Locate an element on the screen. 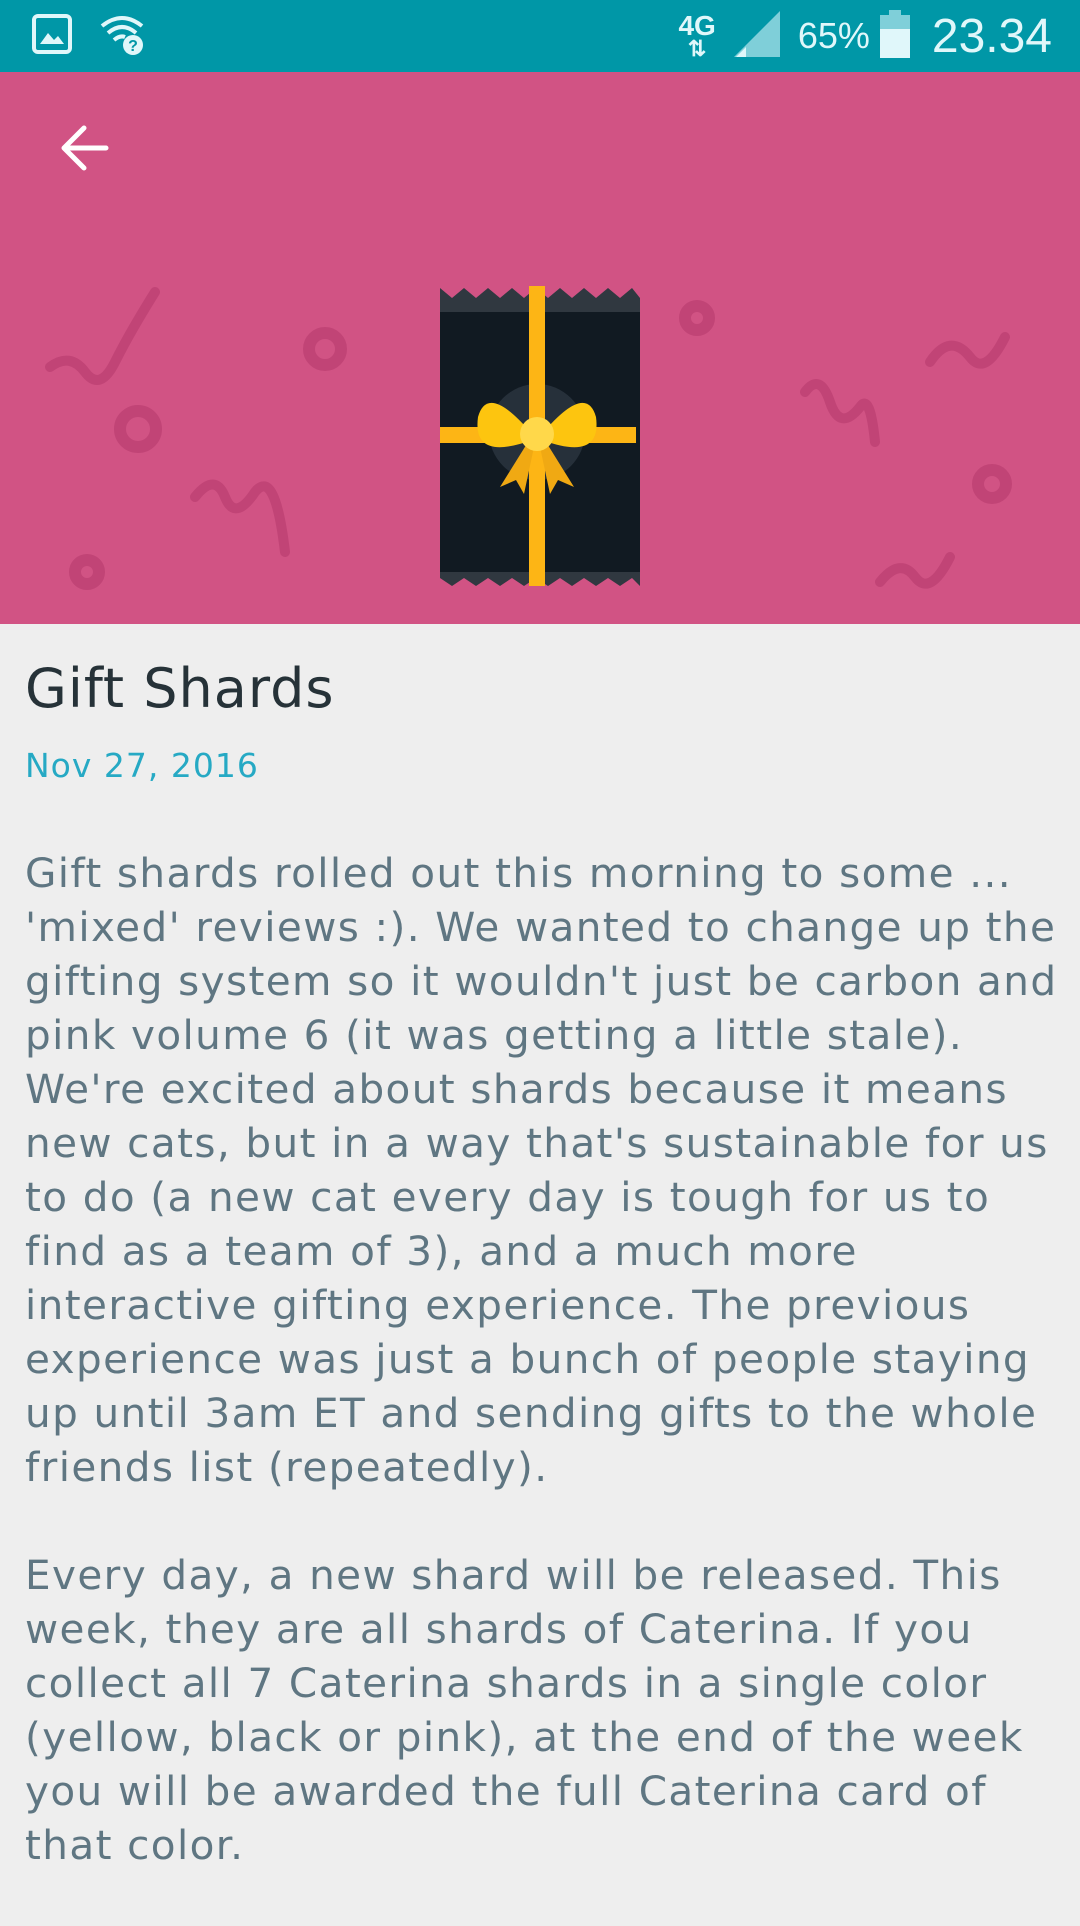 This screenshot has width=1080, height=1926. back-button is located at coordinates (84, 148).